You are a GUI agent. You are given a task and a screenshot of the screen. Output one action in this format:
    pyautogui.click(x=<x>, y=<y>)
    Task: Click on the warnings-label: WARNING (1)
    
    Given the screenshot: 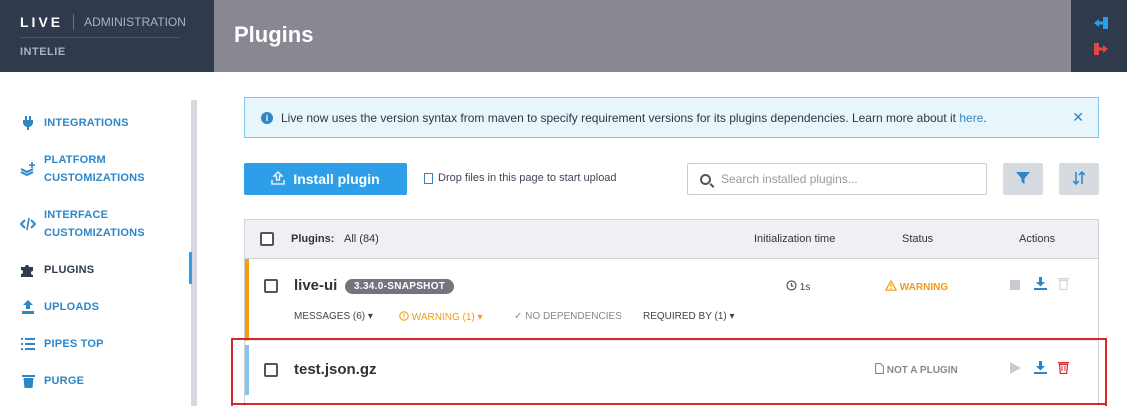 What is the action you would take?
    pyautogui.click(x=443, y=317)
    